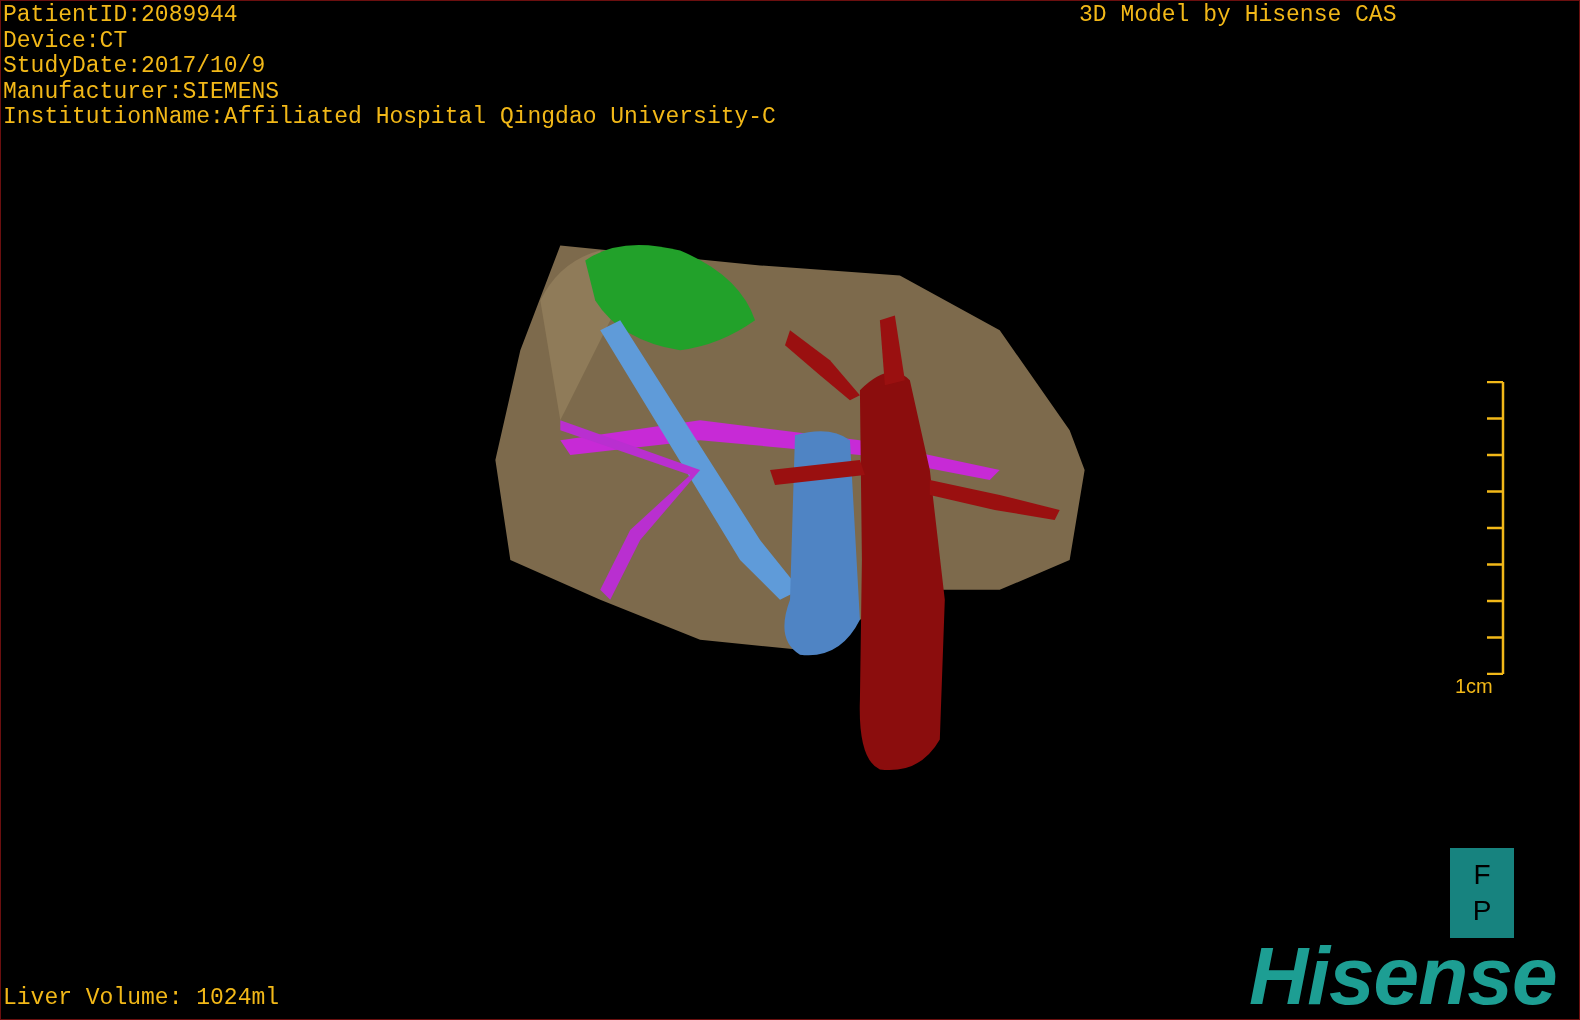 The width and height of the screenshot is (1580, 1020). What do you see at coordinates (1474, 686) in the screenshot?
I see `scale-label: 1cm` at bounding box center [1474, 686].